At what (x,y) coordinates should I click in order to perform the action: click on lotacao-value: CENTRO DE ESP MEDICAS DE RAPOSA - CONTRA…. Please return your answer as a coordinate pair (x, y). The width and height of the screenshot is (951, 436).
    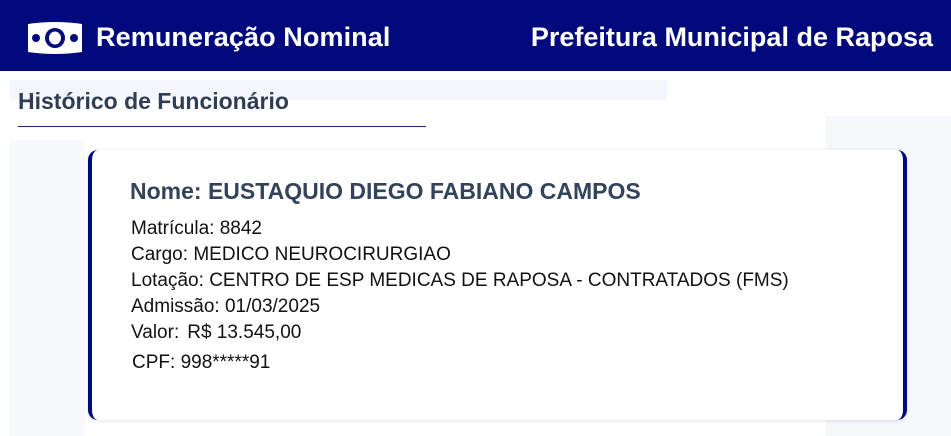
    Looking at the image, I should click on (499, 280).